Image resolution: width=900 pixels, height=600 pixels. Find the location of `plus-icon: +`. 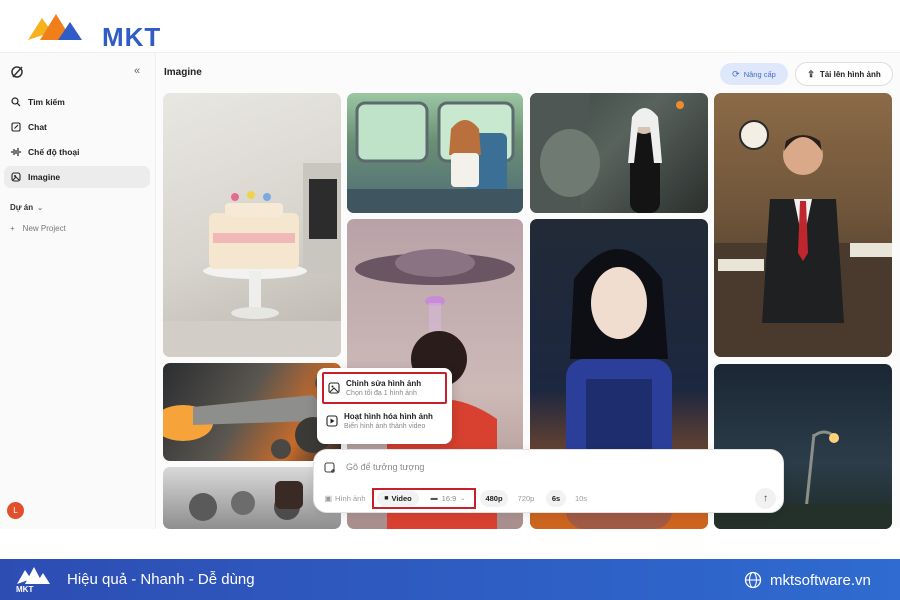

plus-icon: + is located at coordinates (12, 228).